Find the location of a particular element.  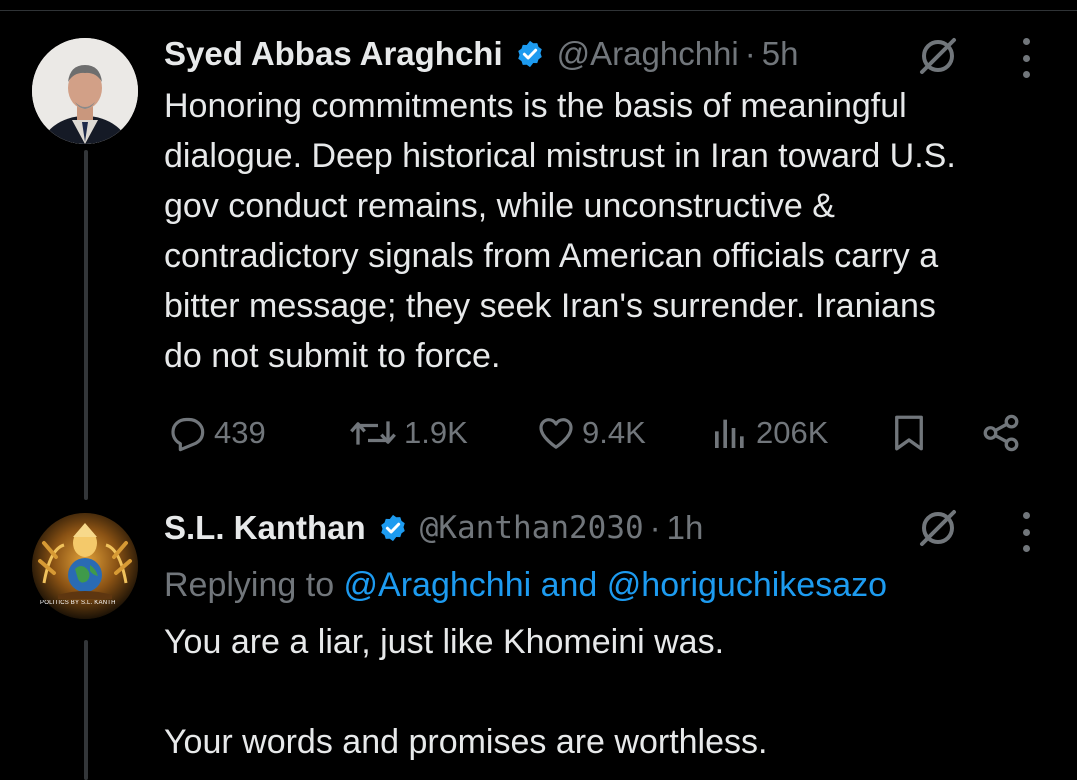

bookmark-icon is located at coordinates (909, 433).